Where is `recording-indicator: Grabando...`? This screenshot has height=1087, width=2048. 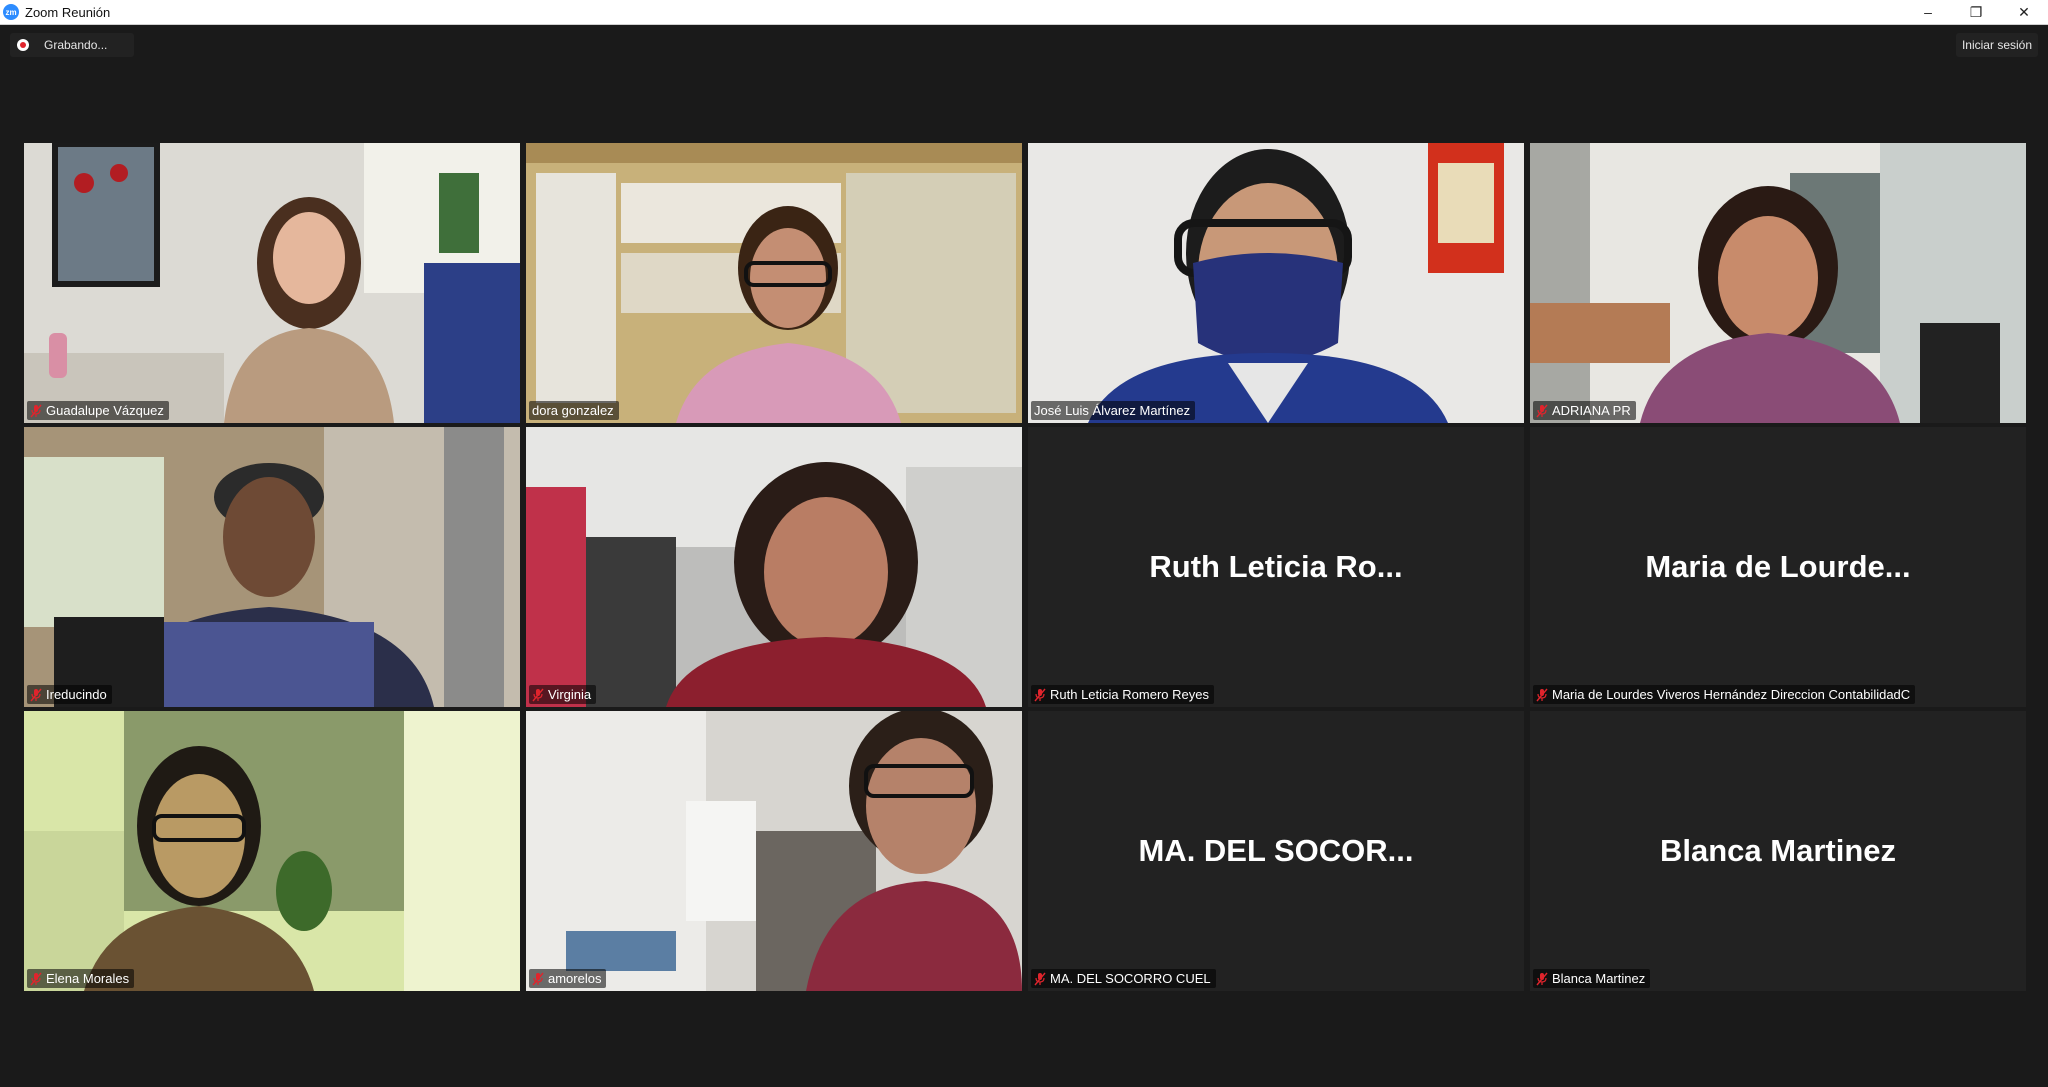 recording-indicator: Grabando... is located at coordinates (72, 45).